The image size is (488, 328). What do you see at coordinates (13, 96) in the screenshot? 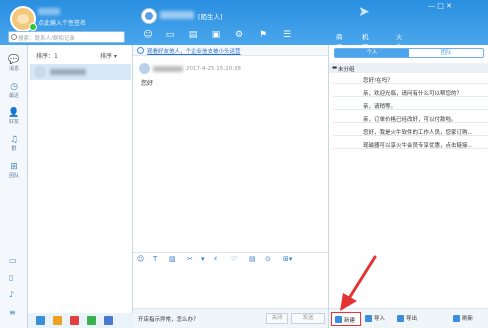
I see `nav-label: 最近` at bounding box center [13, 96].